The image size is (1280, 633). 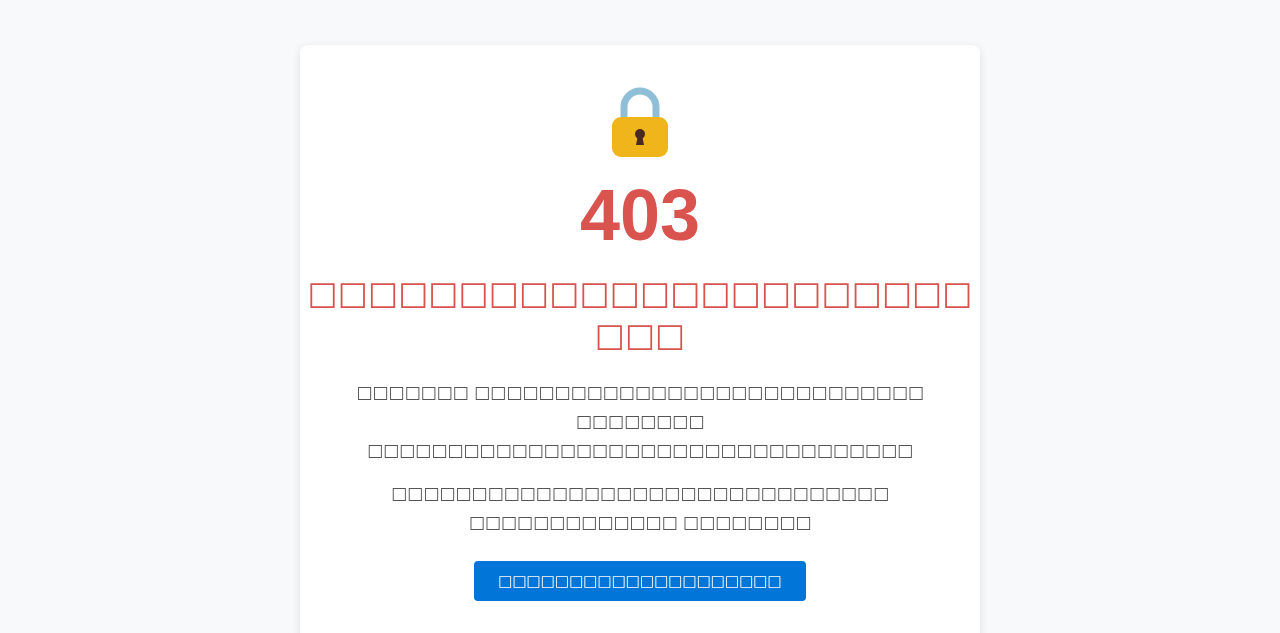 What do you see at coordinates (640, 507) in the screenshot?
I see `error-message: □□□□□□□□□□□□□□□□□□□□□□□□□□□□□□□ □□□□□□□□□□□□□ □□□□□□□□` at bounding box center [640, 507].